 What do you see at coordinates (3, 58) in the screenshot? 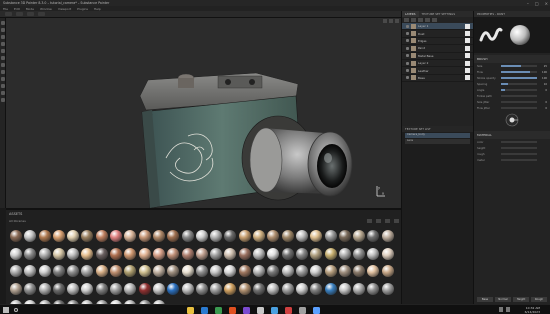
I see `clone-tool-icon` at bounding box center [3, 58].